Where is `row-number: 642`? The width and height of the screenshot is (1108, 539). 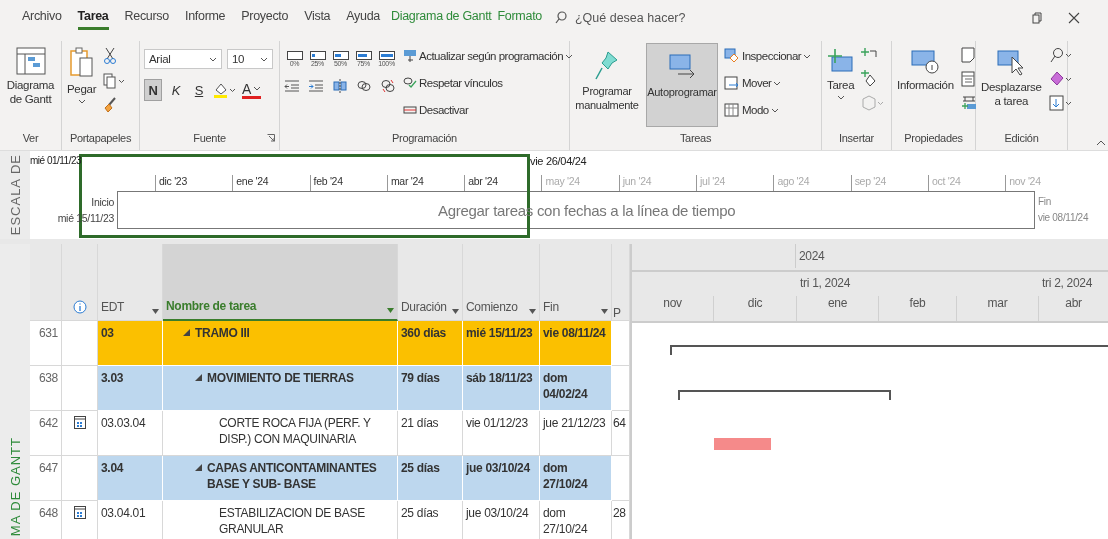
row-number: 642 is located at coordinates (46, 433).